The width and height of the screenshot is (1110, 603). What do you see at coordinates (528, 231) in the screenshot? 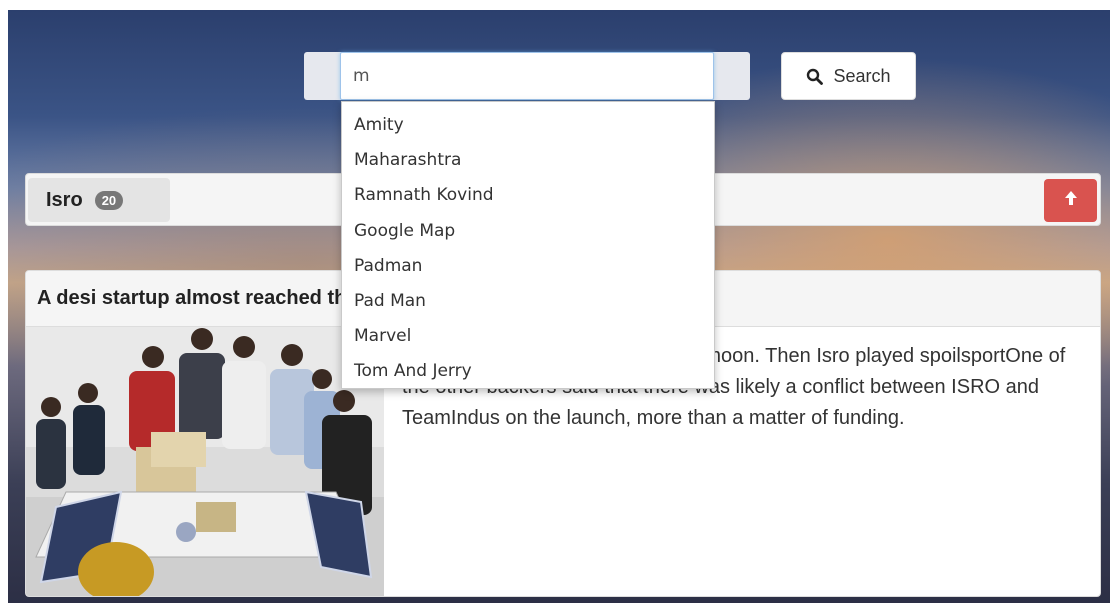
I see `autocomplete-item: Google Map` at bounding box center [528, 231].